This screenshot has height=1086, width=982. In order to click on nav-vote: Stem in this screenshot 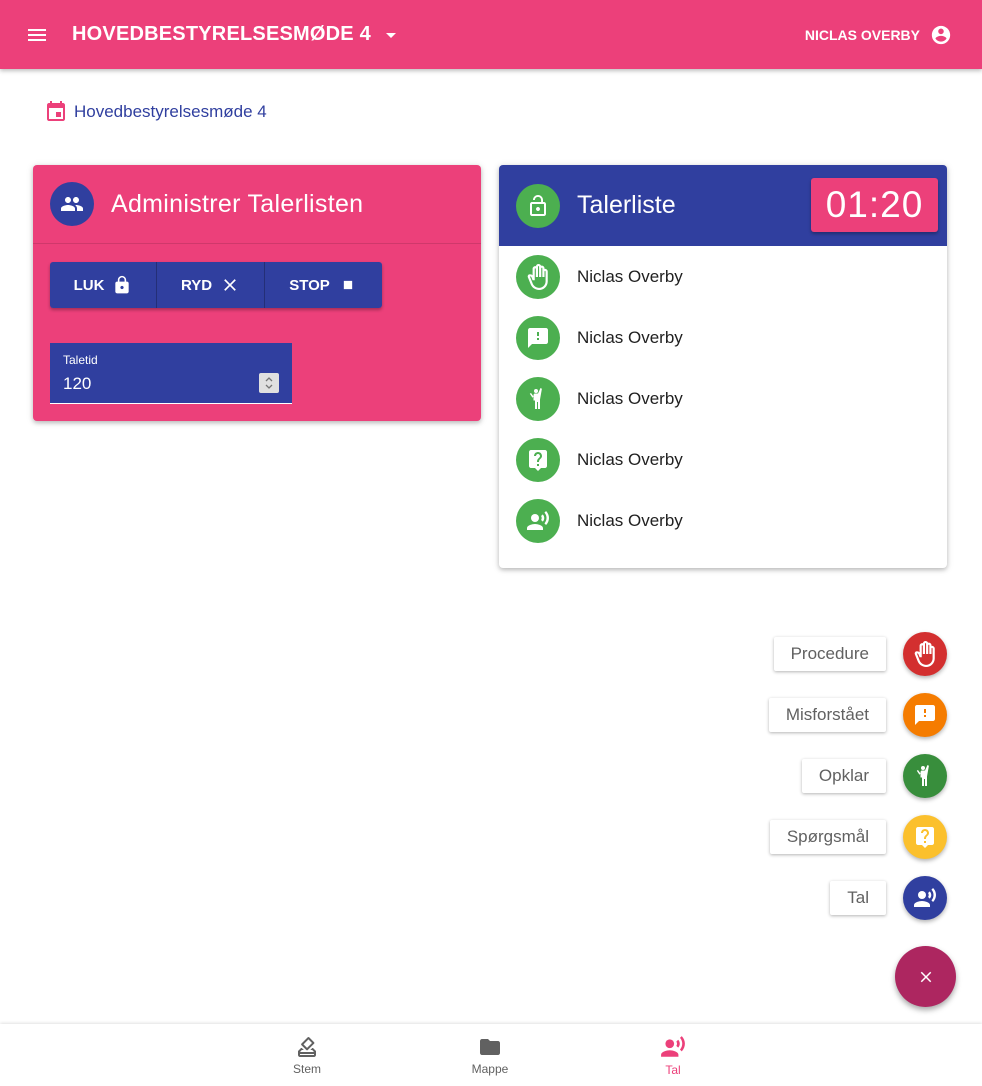, I will do `click(307, 1055)`.